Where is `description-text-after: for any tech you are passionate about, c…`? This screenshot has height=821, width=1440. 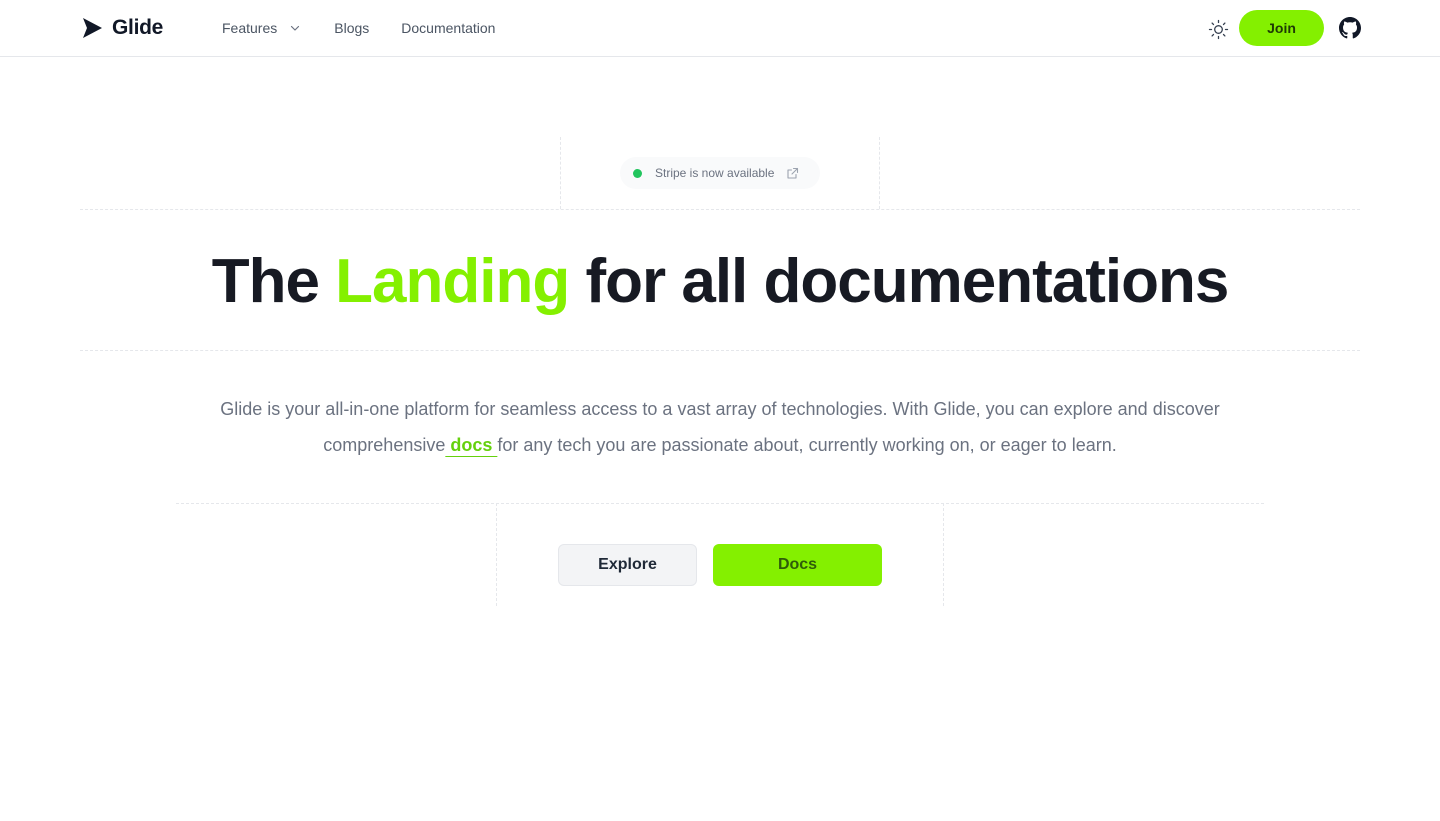 description-text-after: for any tech you are passionate about, c… is located at coordinates (807, 445).